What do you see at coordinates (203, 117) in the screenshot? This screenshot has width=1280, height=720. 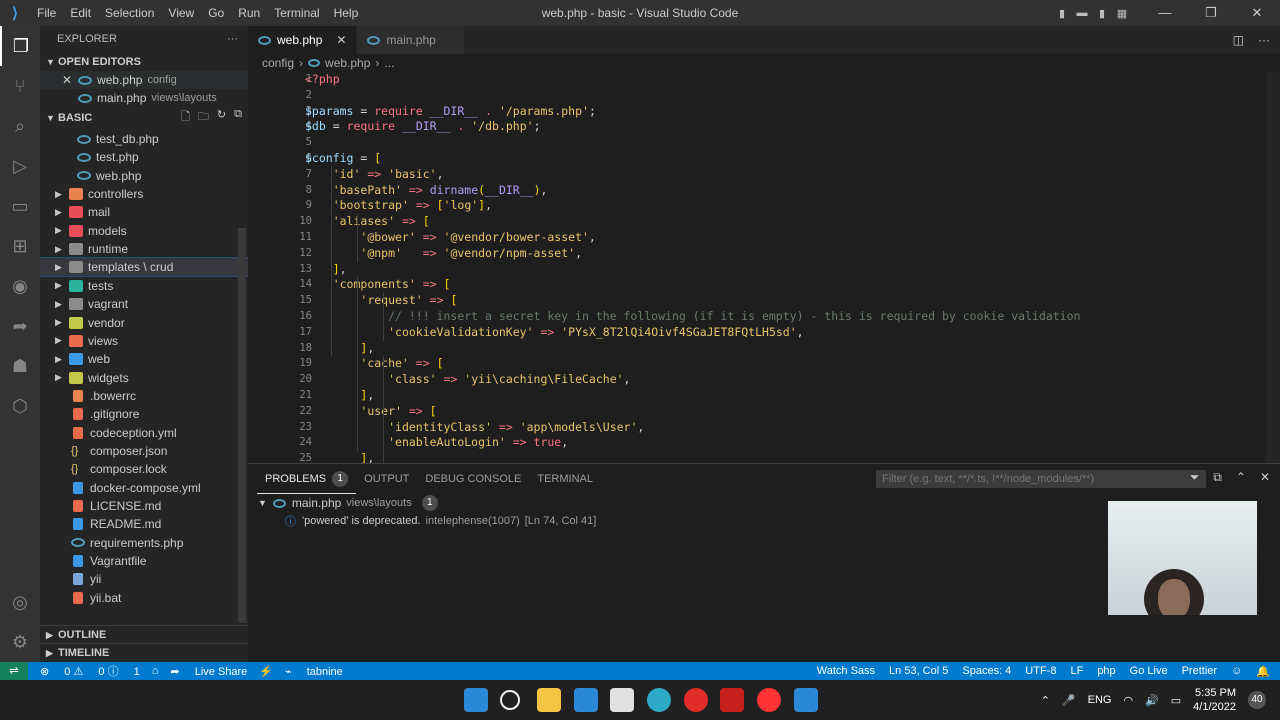 I see `new-folder-icon: 🗀` at bounding box center [203, 117].